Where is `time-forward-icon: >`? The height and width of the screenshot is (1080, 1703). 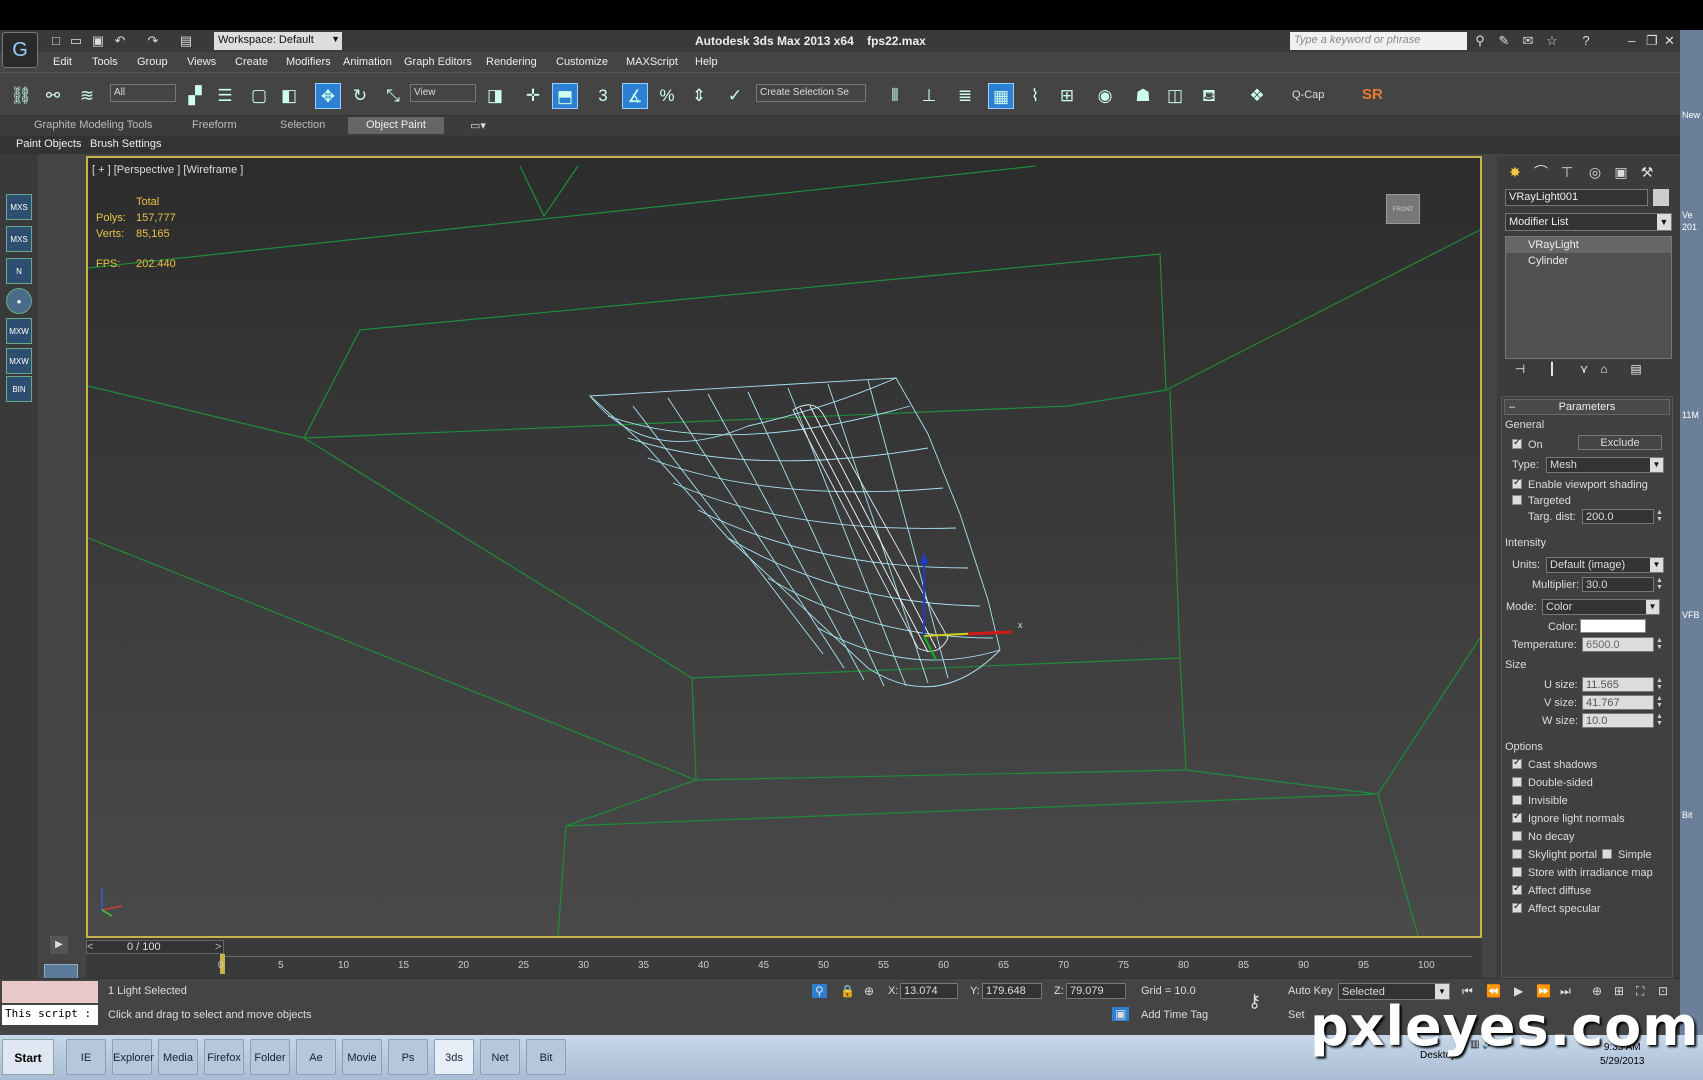
time-forward-icon: > is located at coordinates (218, 947).